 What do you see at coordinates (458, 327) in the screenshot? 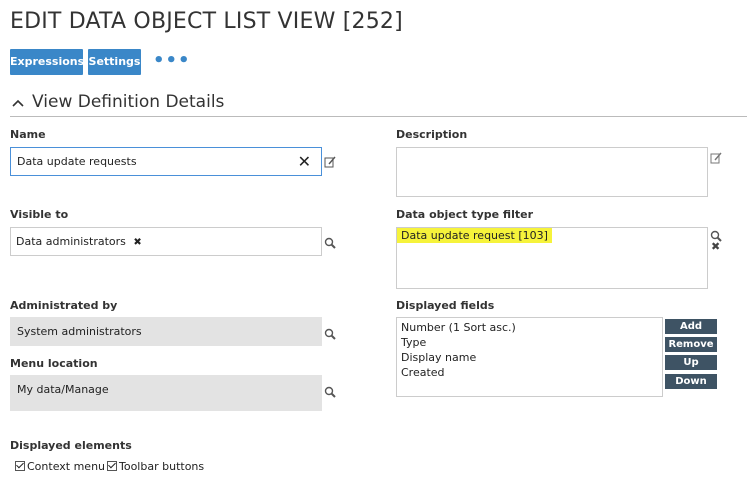
I see `list-item: Number (1 Sort asc.)` at bounding box center [458, 327].